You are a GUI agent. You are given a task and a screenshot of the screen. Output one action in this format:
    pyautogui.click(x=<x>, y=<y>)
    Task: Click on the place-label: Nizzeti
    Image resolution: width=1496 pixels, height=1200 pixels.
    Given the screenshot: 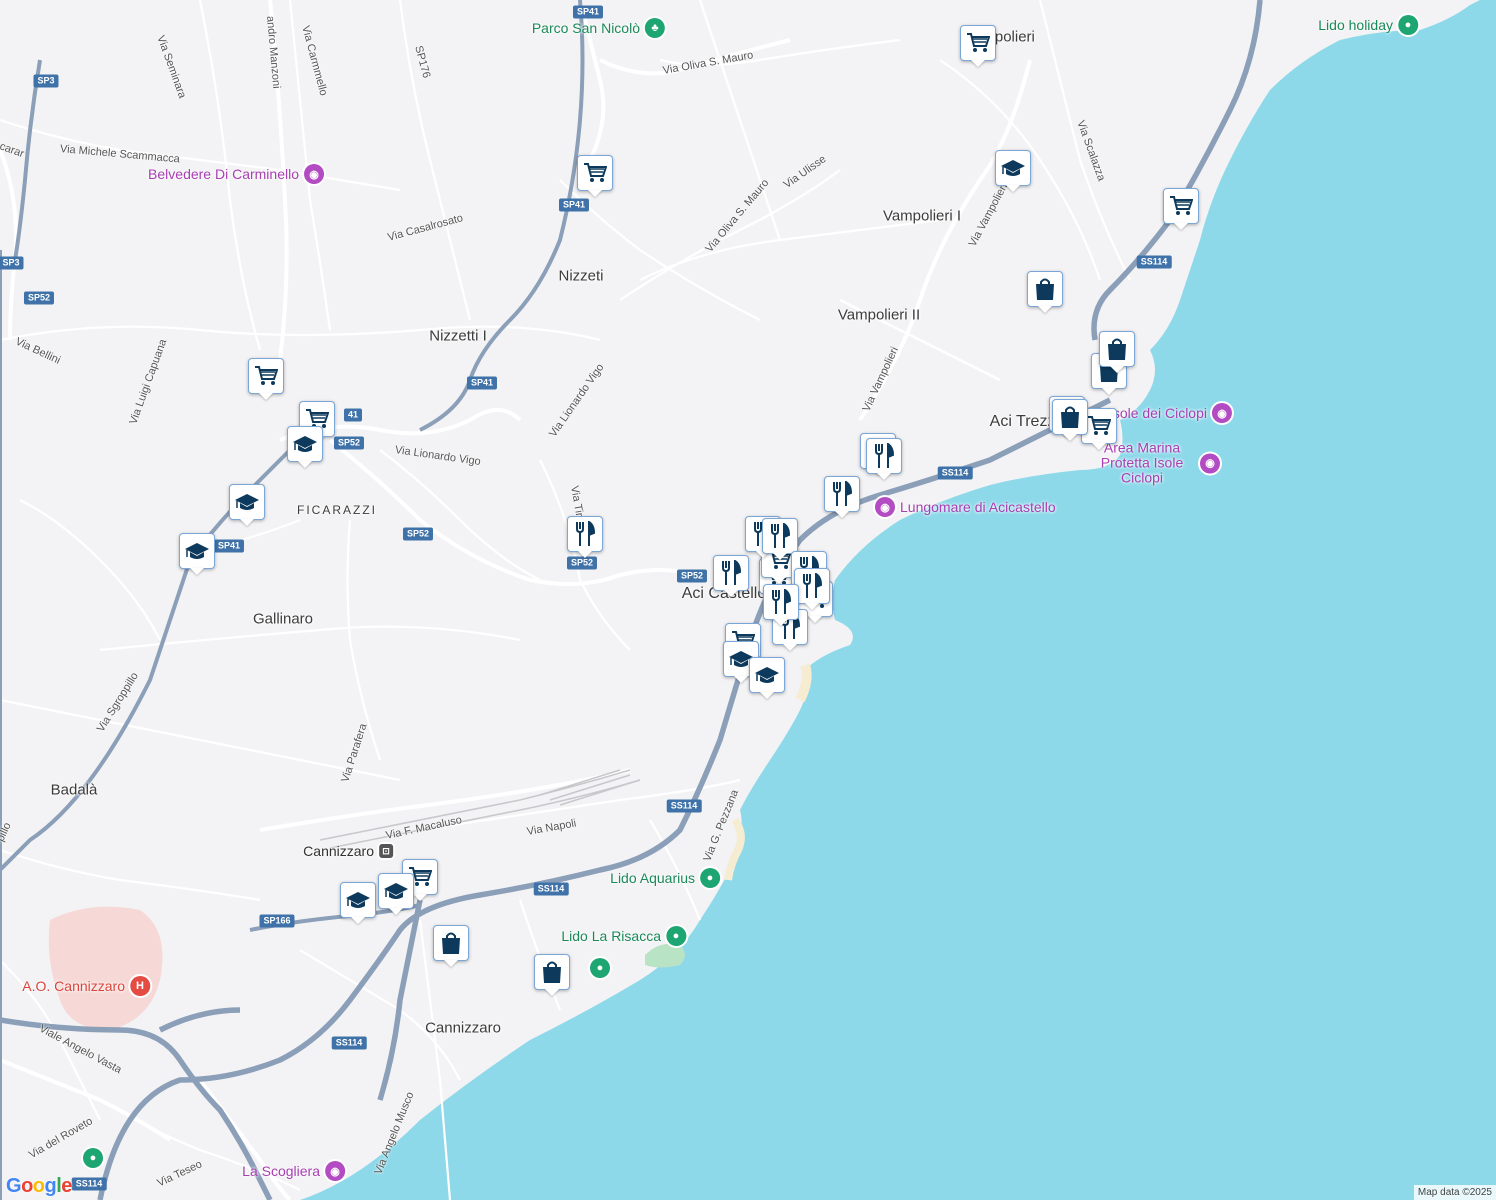 What is the action you would take?
    pyautogui.click(x=581, y=276)
    